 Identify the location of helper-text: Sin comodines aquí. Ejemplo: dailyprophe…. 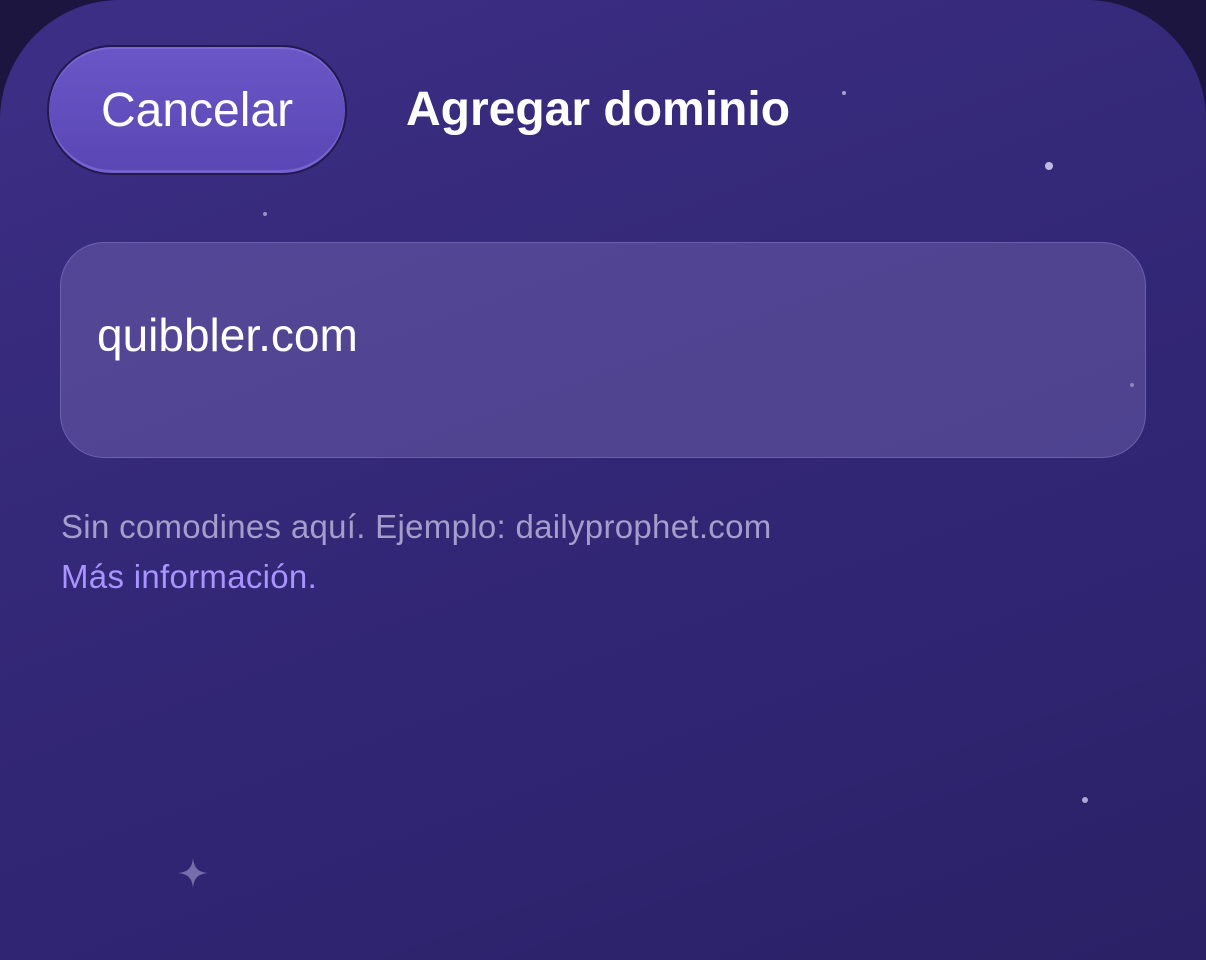
(416, 526).